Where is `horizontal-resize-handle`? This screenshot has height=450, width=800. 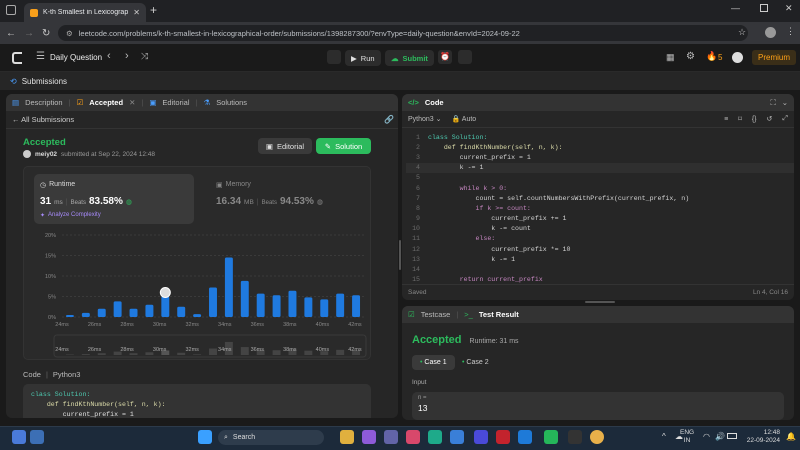 horizontal-resize-handle is located at coordinates (600, 302).